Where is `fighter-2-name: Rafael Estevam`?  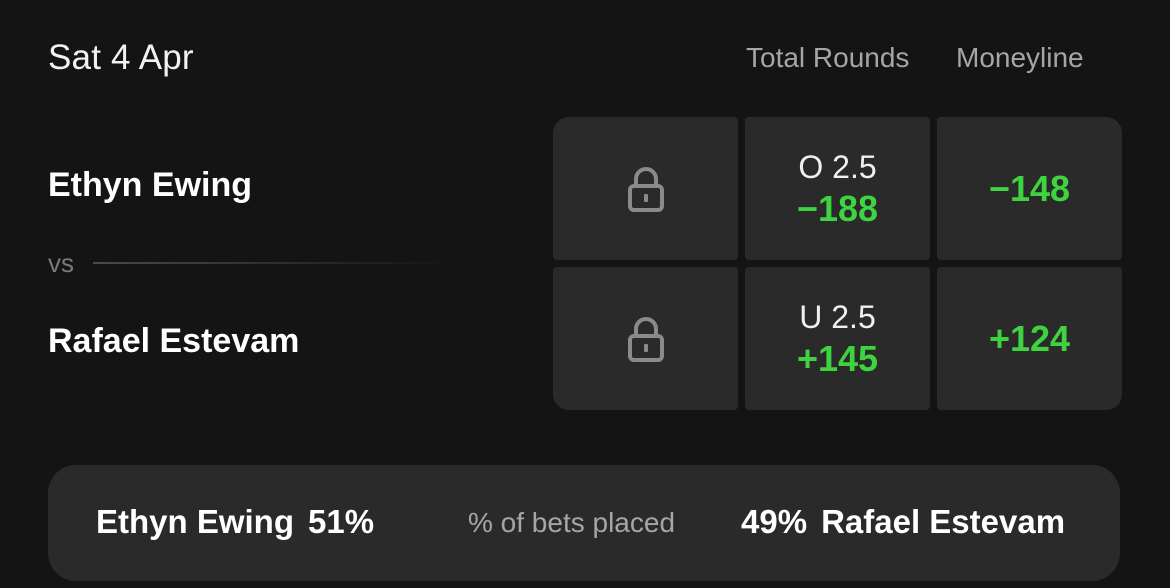
fighter-2-name: Rafael Estevam is located at coordinates (173, 341).